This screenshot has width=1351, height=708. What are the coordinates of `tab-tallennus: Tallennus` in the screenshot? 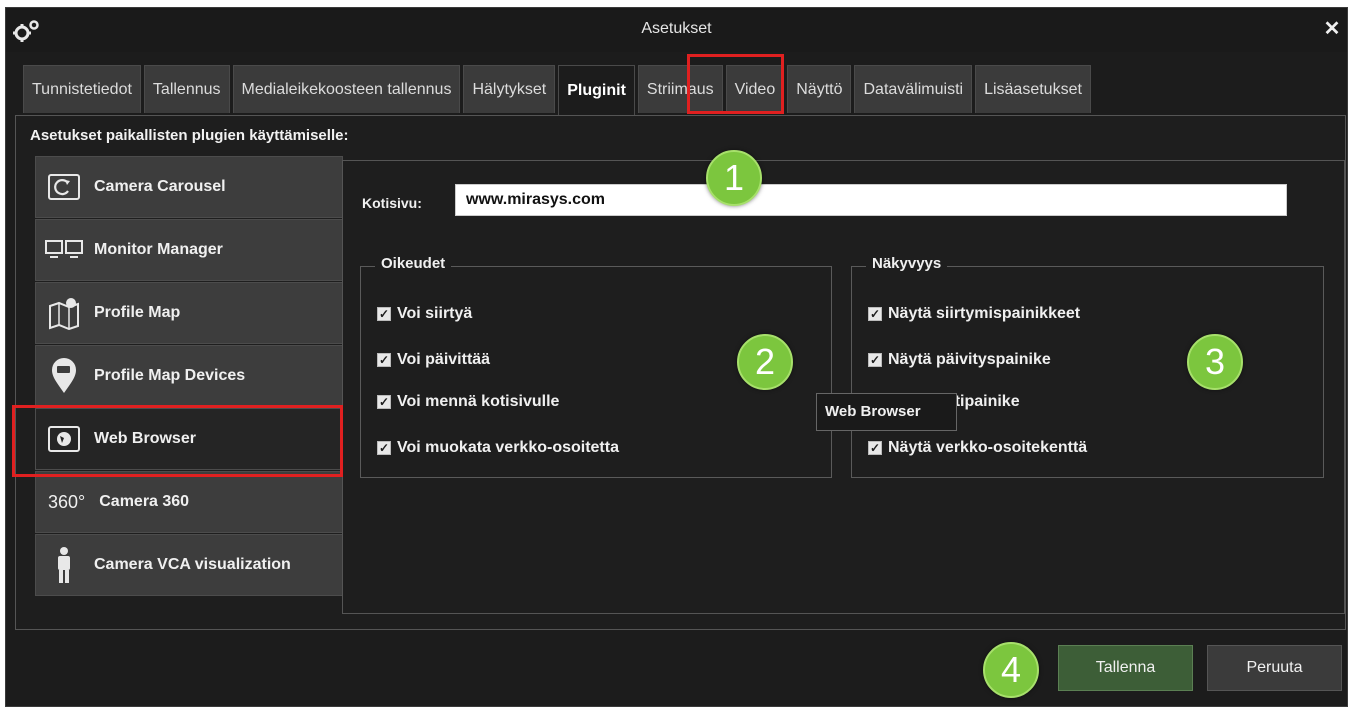 It's located at (186, 89).